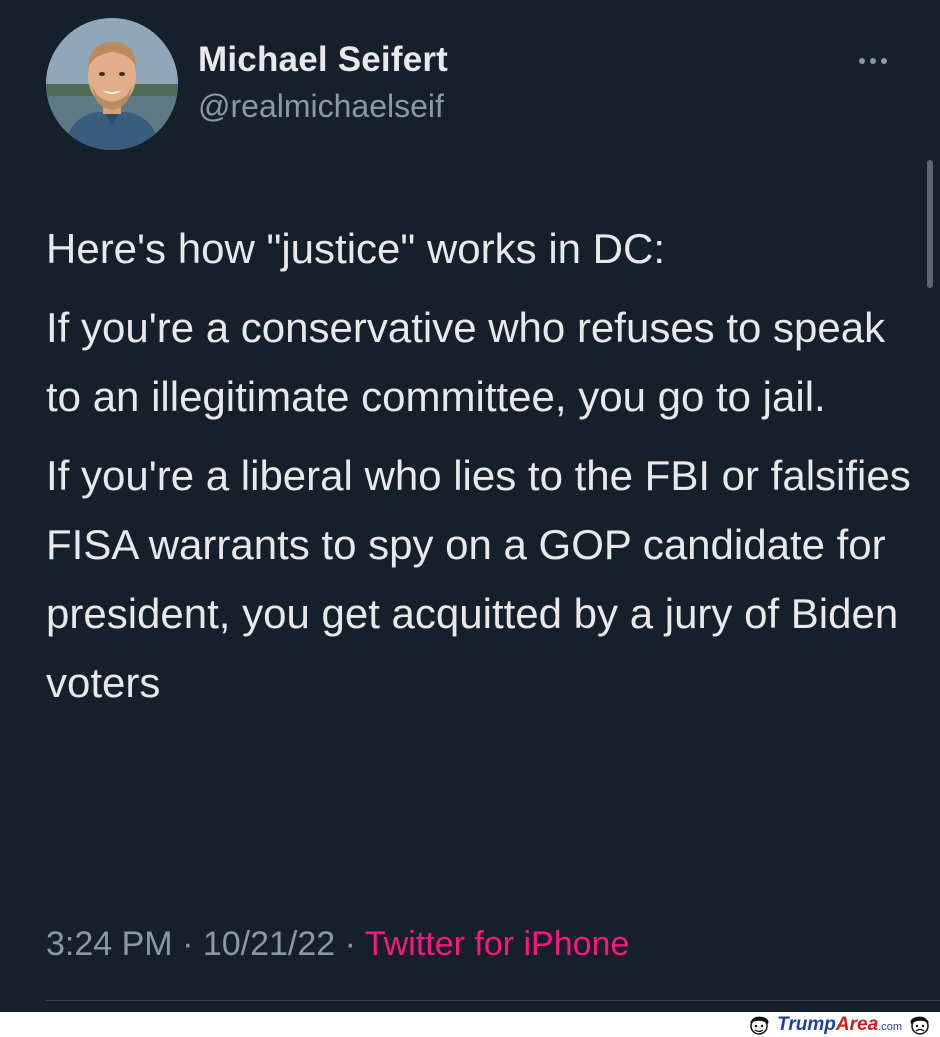 This screenshot has width=940, height=1037. I want to click on watermark: Trump Area .com, so click(839, 1025).